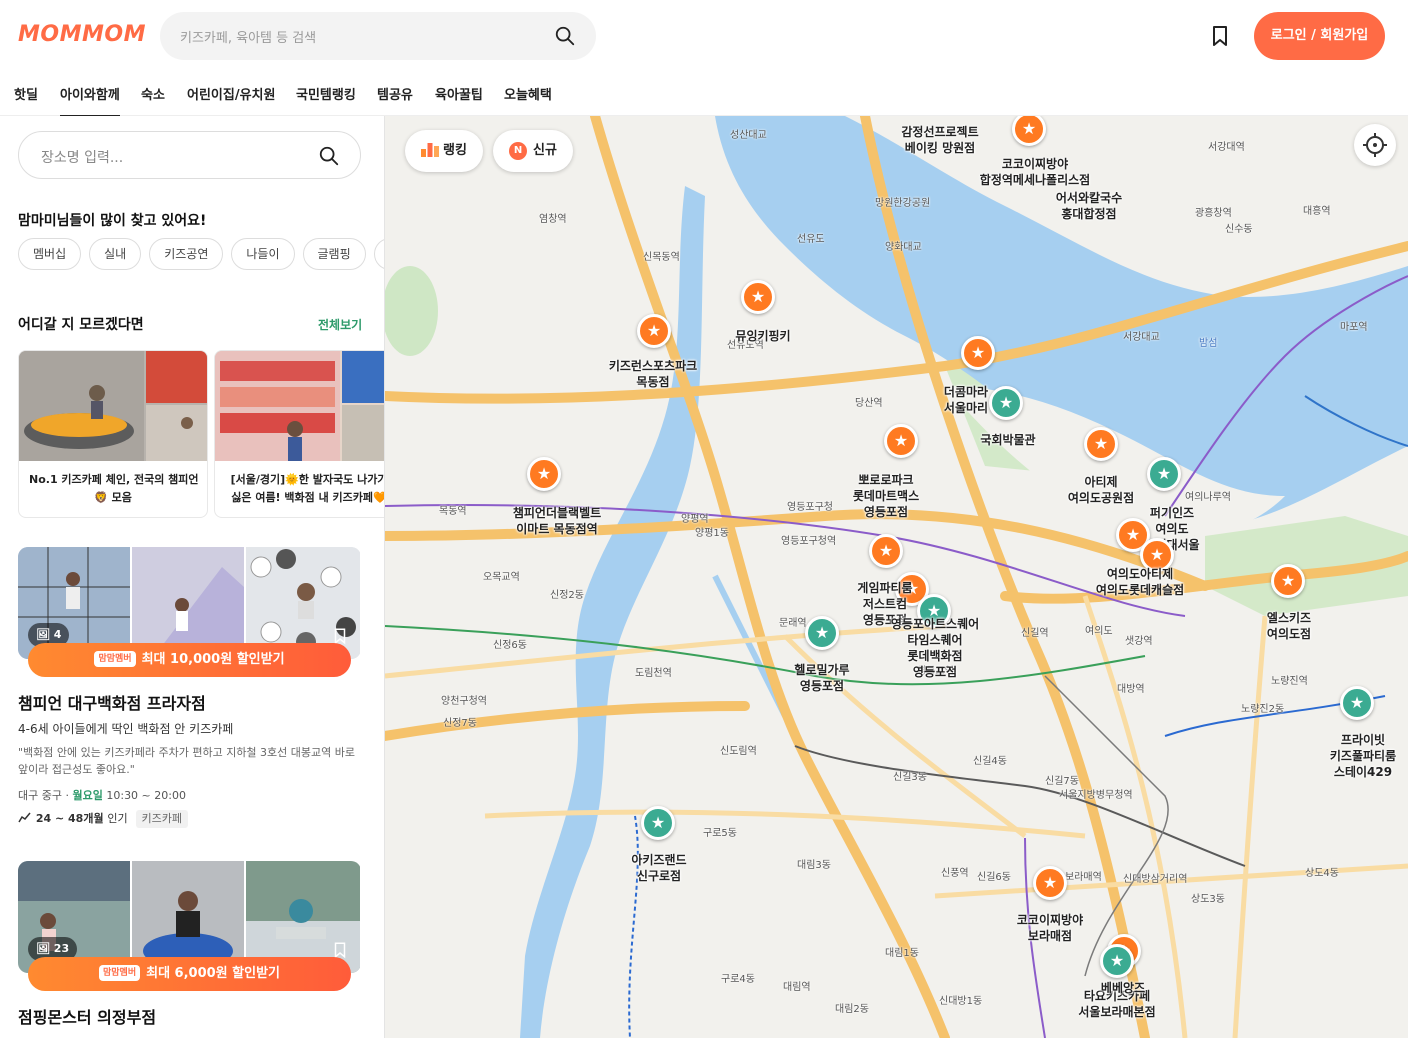  What do you see at coordinates (1363, 756) in the screenshot?
I see `pin-label: 프라이빗 키즈풀파티룸 스테이429` at bounding box center [1363, 756].